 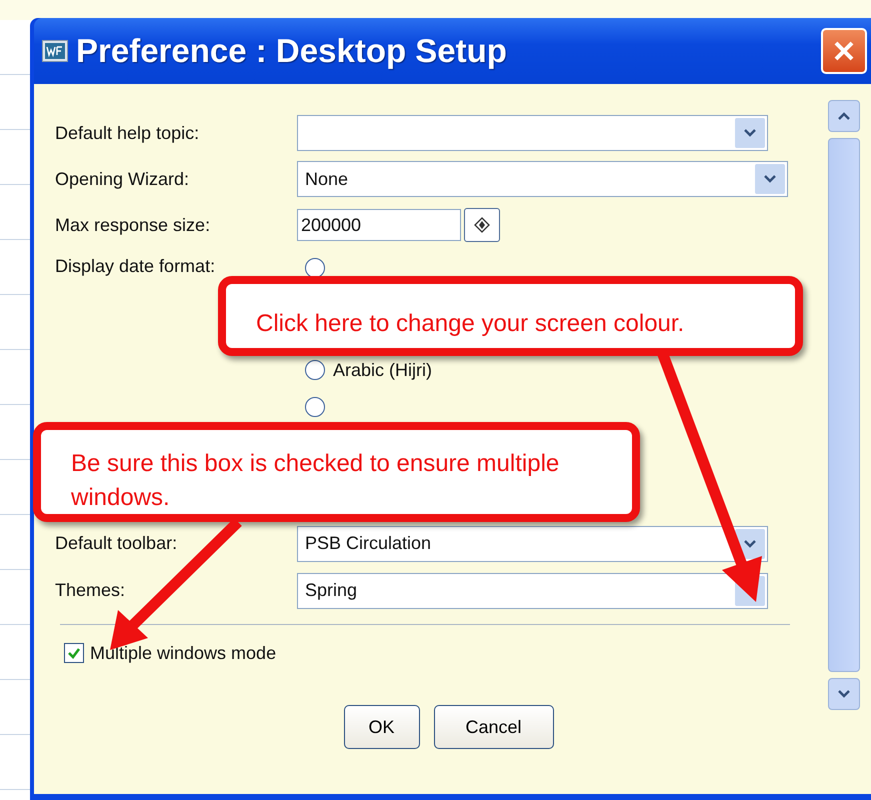 What do you see at coordinates (379, 225) in the screenshot?
I see `input-field: 200000` at bounding box center [379, 225].